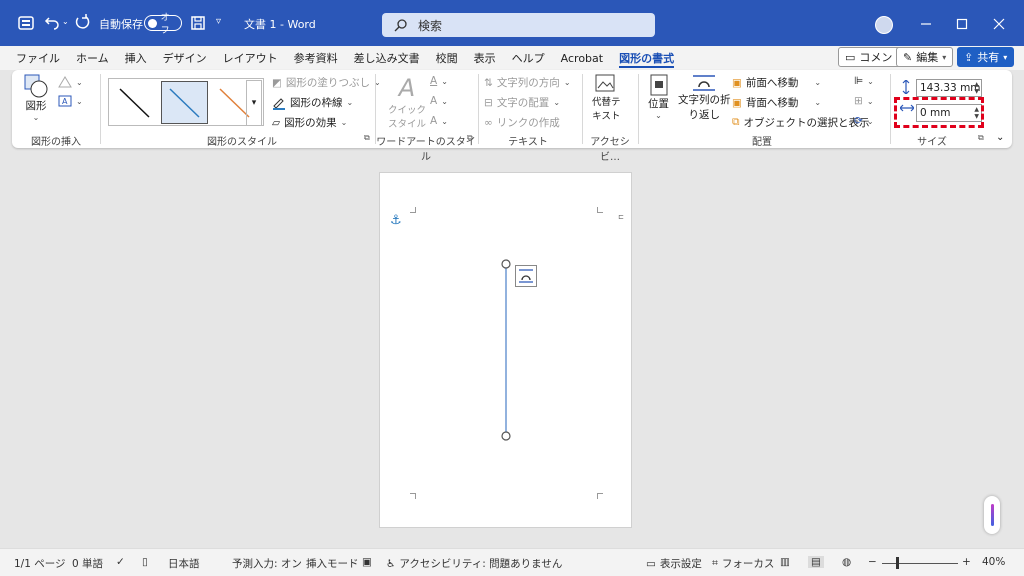  Describe the element at coordinates (185, 58) in the screenshot. I see `tab-design: デザイン` at that location.